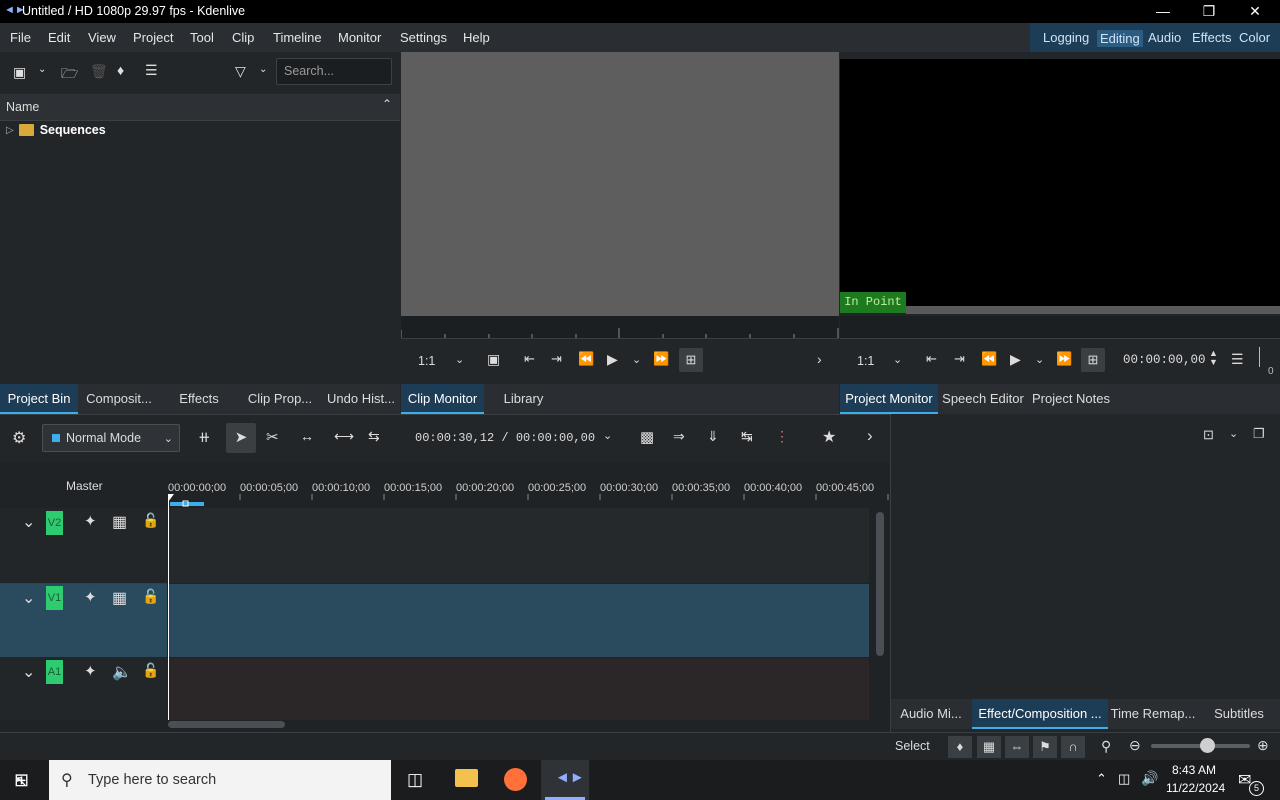  Describe the element at coordinates (1195, 788) in the screenshot. I see `clock-date: 11/22/2024` at that location.